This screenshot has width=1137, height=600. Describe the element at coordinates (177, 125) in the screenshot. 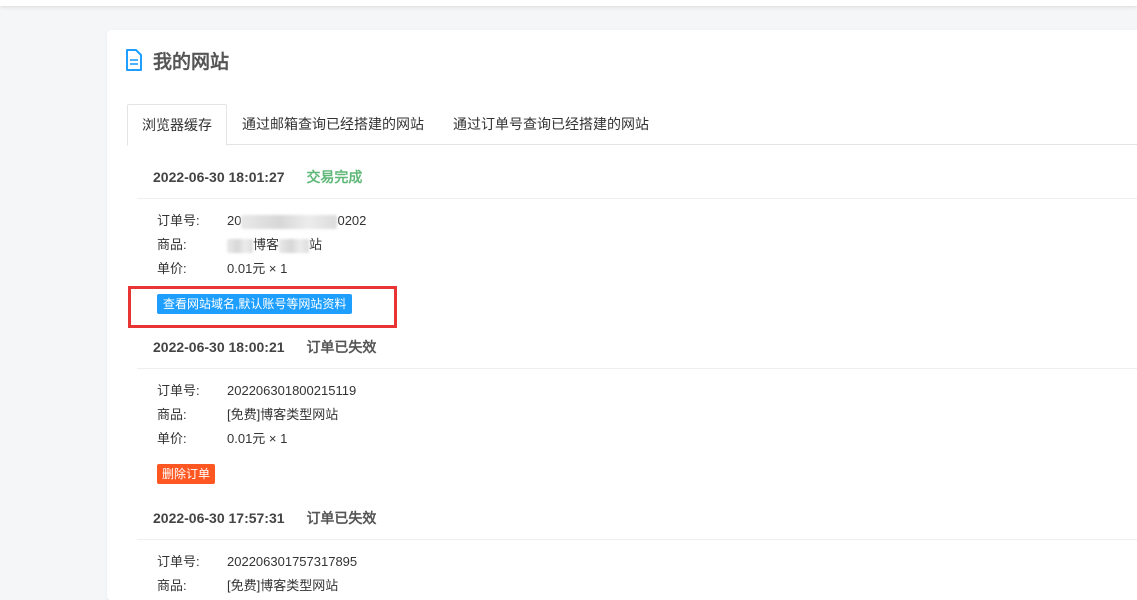

I see `tab-browser-cache: 浏览器缓存` at that location.